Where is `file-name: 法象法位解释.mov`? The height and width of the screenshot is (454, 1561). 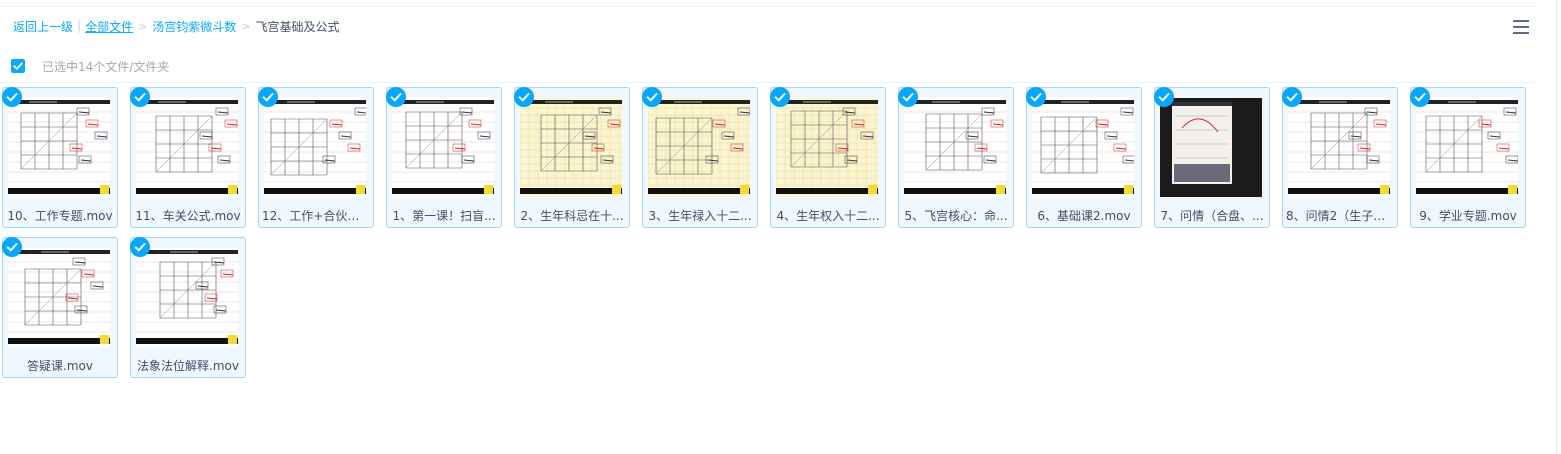 file-name: 法象法位解释.mov is located at coordinates (188, 366).